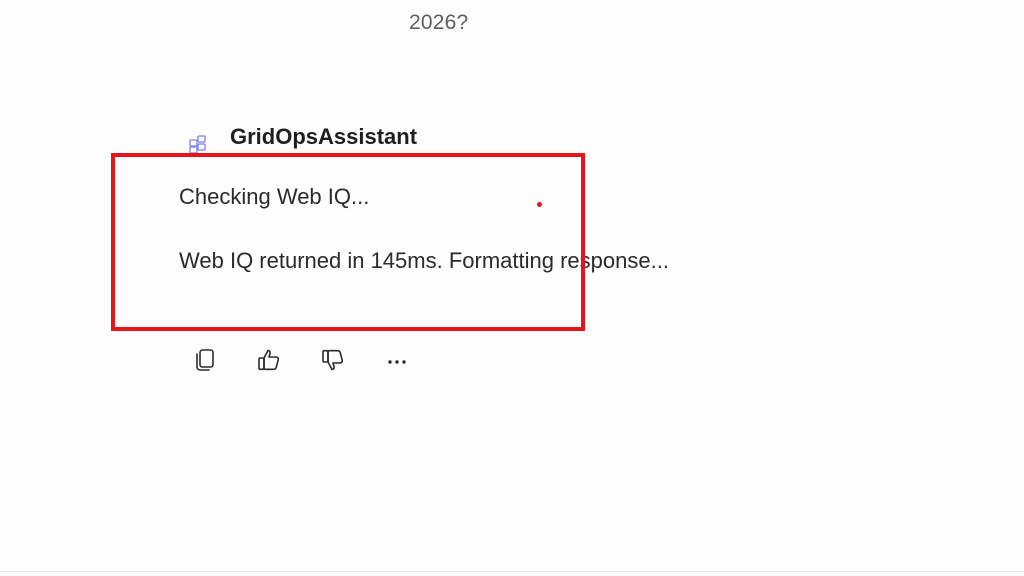 The image size is (1024, 576). I want to click on thumbs-up-icon, so click(269, 360).